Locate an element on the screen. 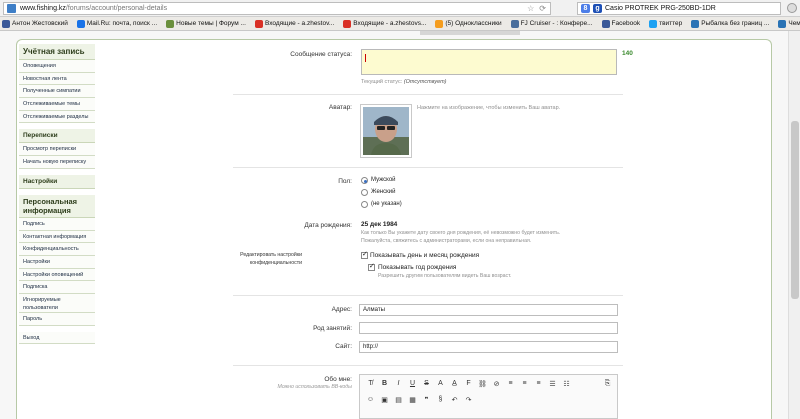 This screenshot has height=419, width=800. gender-option-male: Мужской is located at coordinates (383, 180).